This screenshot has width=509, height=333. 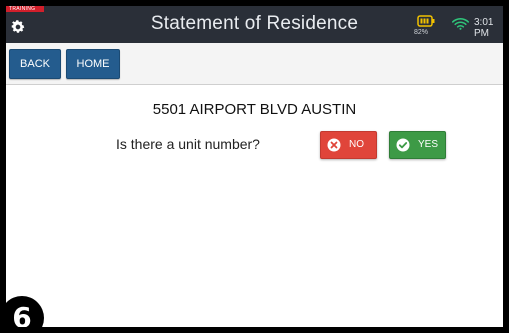 What do you see at coordinates (25, 9) in the screenshot?
I see `training-badge: TRAINING` at bounding box center [25, 9].